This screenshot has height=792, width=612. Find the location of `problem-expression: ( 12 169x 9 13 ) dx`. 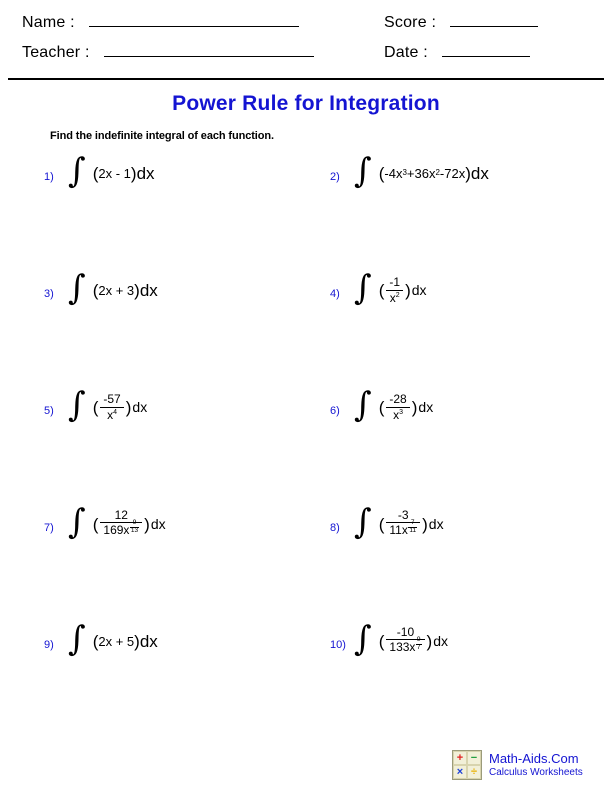

problem-expression: ( 12 169x 9 13 ) dx is located at coordinates (129, 524).